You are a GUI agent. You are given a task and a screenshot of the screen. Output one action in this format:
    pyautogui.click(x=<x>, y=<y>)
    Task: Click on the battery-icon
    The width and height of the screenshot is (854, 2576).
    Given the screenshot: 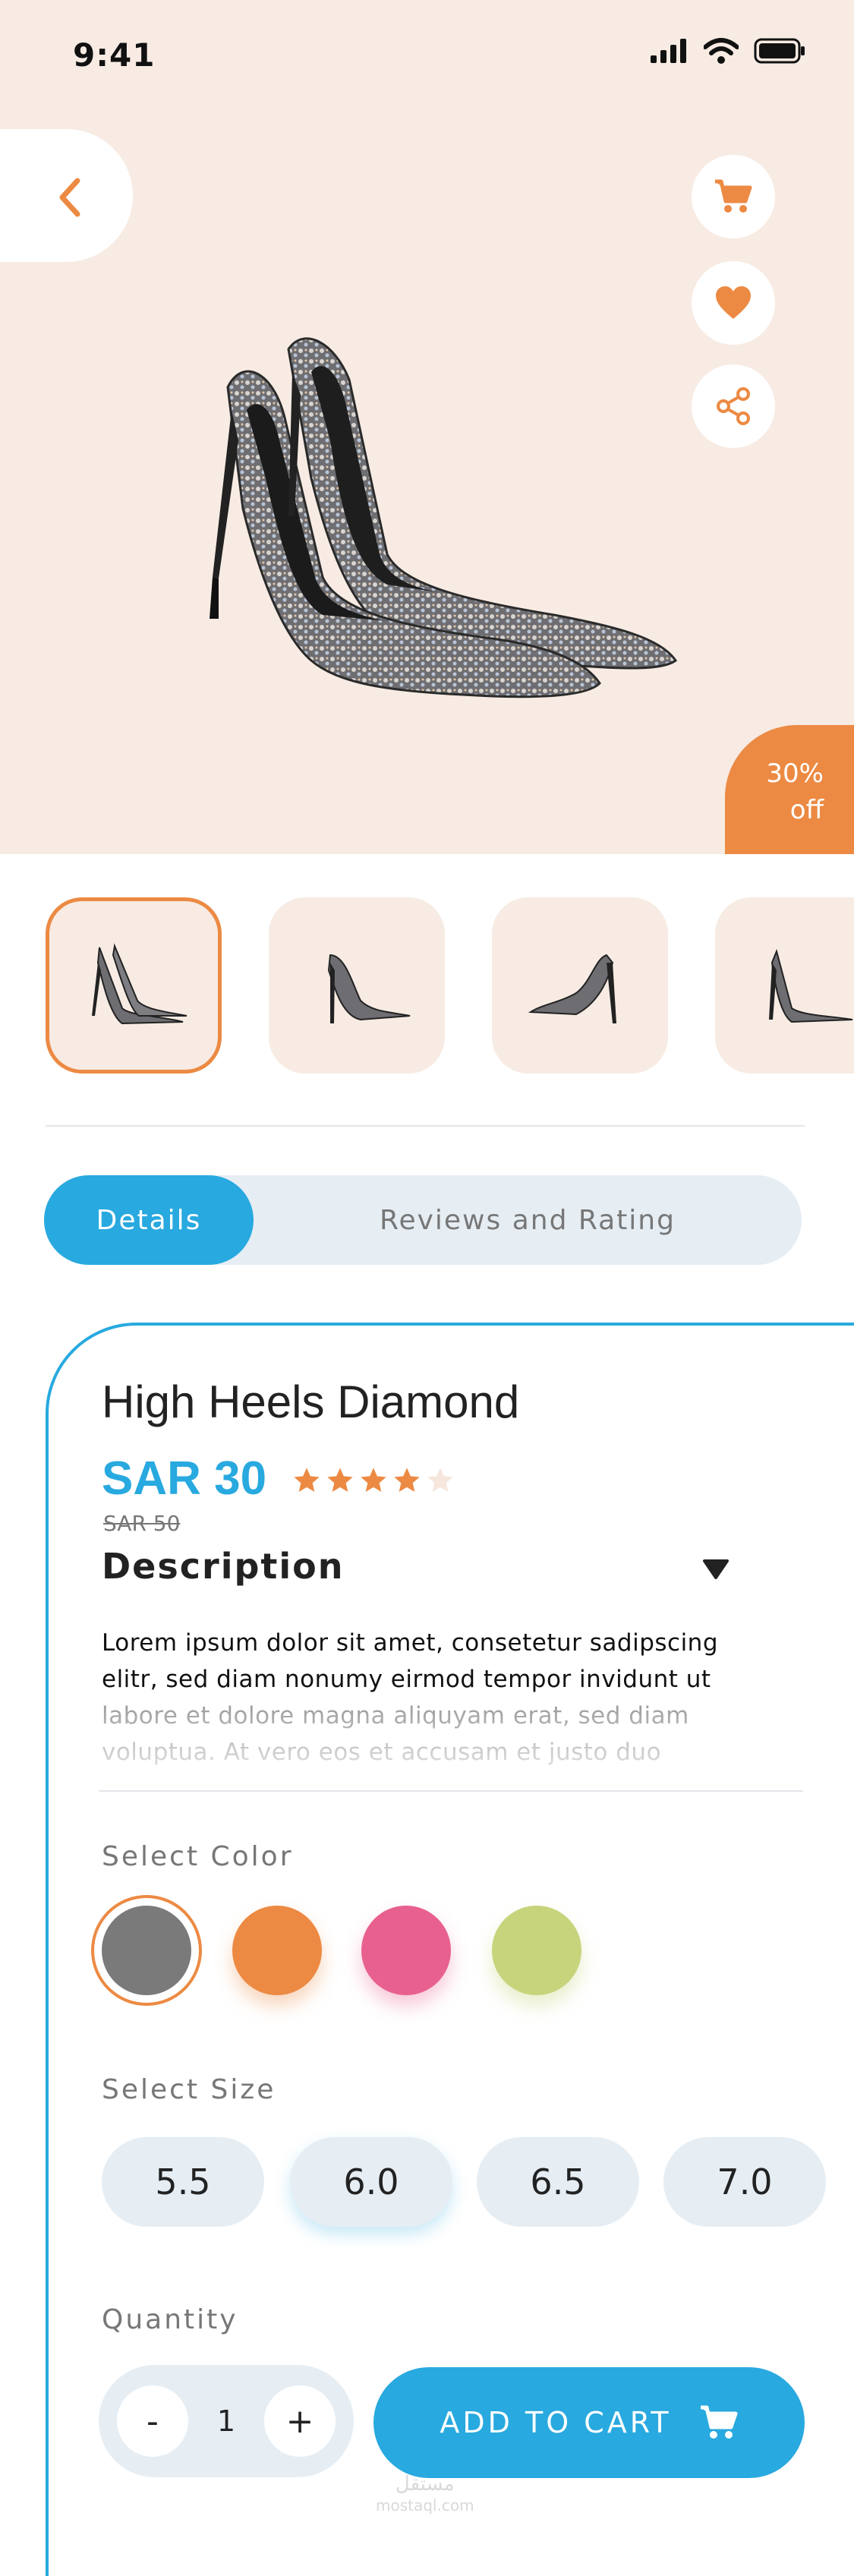 What is the action you would take?
    pyautogui.click(x=779, y=51)
    